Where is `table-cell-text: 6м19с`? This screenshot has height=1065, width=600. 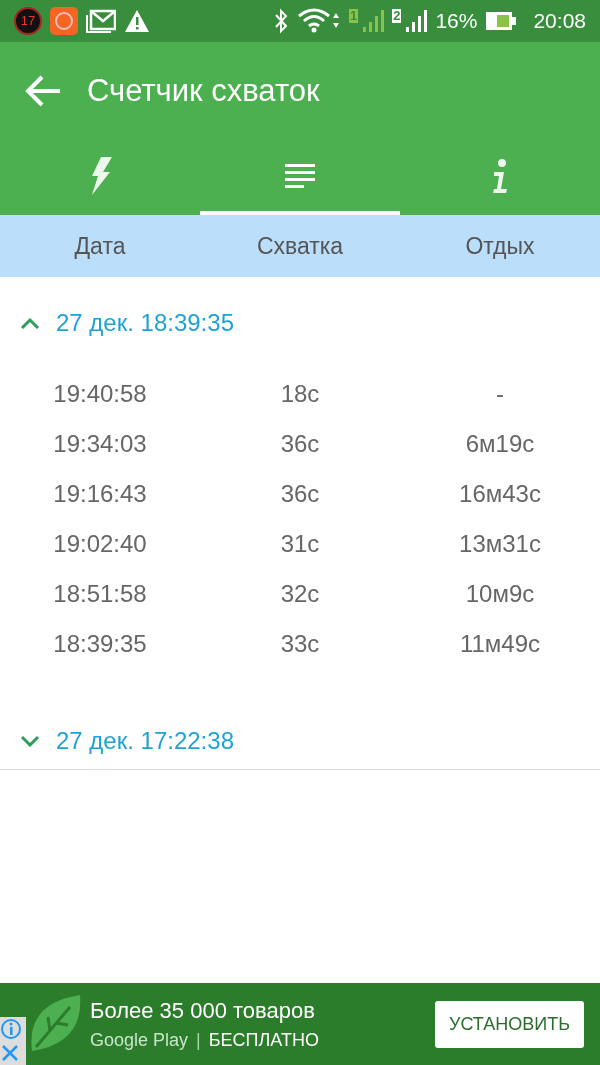
table-cell-text: 6м19с is located at coordinates (500, 444).